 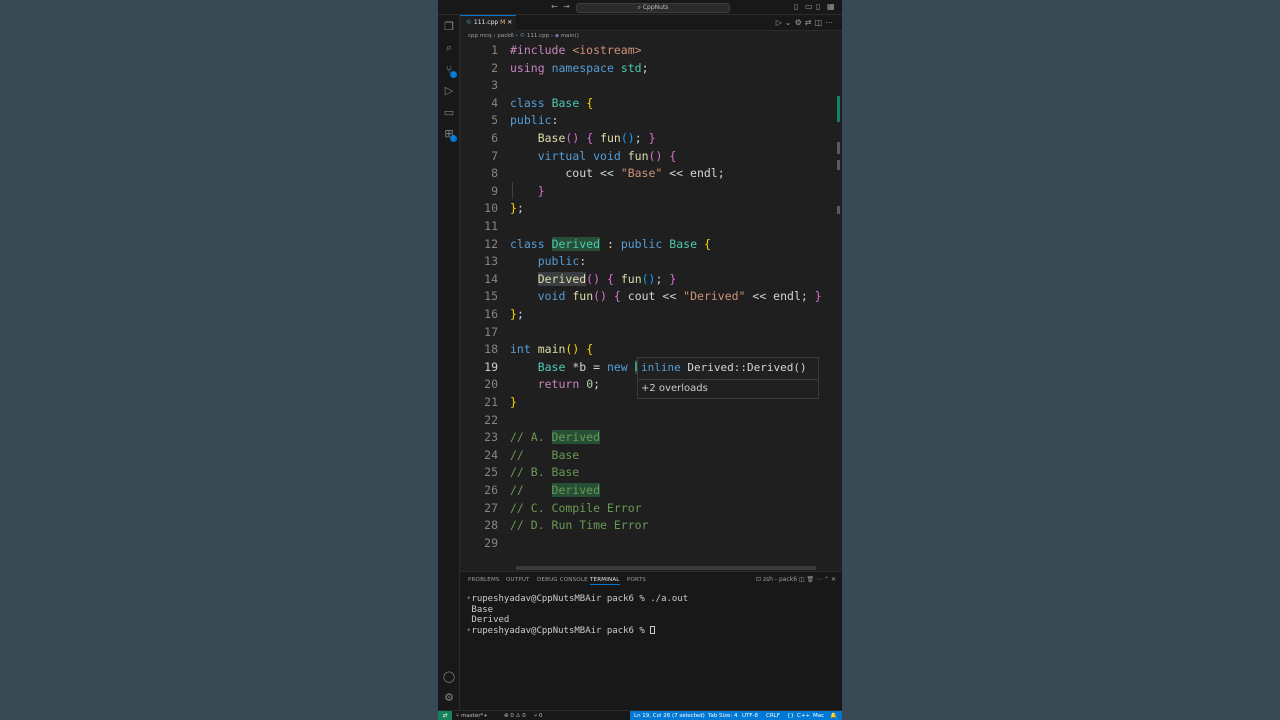 I want to click on code-line: 1 #include <iostream>, so click(x=651, y=51).